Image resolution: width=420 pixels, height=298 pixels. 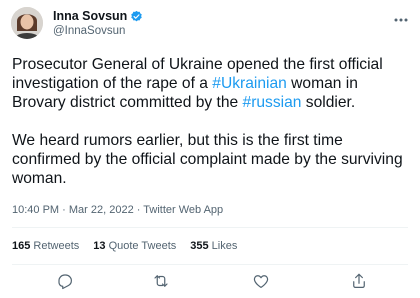 I want to click on more-dots-icon, so click(x=401, y=17).